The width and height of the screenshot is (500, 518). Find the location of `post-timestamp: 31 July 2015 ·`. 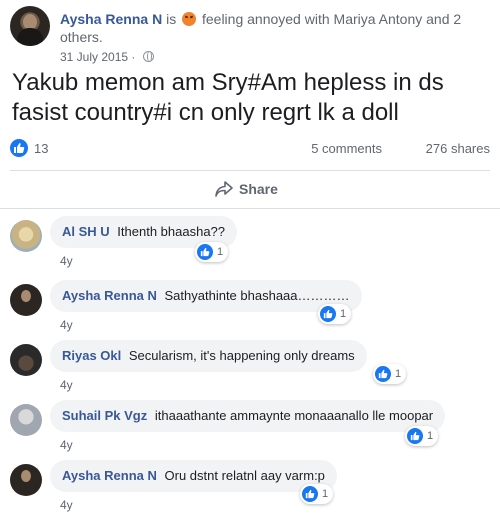

post-timestamp: 31 July 2015 · is located at coordinates (107, 57).